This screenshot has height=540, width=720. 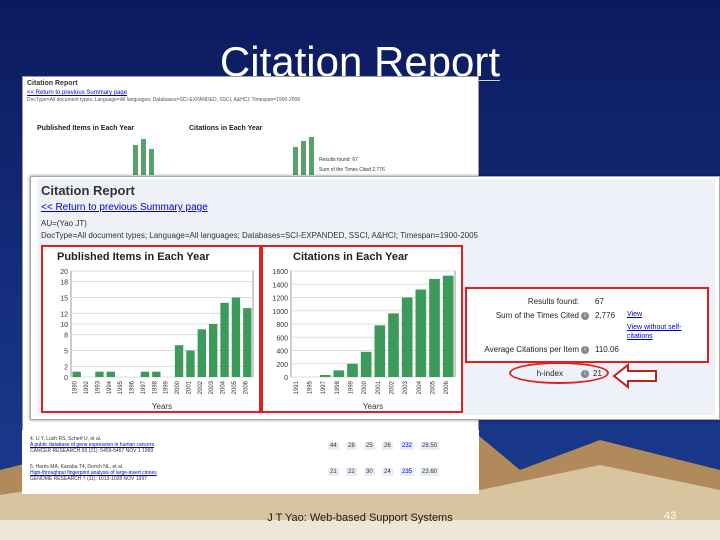 I want to click on bg-citations-title: Citations in Each Year, so click(x=226, y=128).